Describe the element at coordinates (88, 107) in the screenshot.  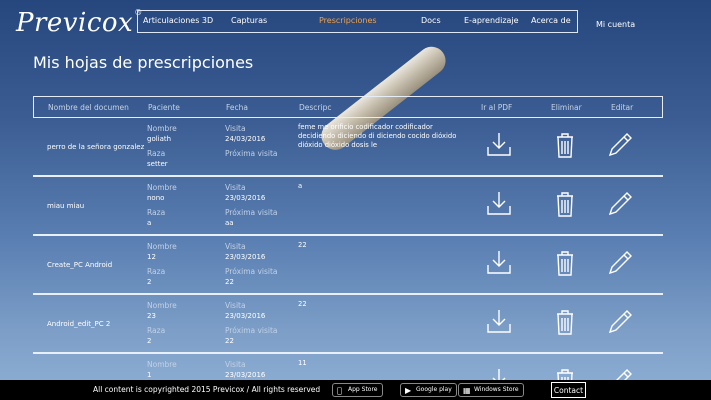
I see `col-nombre-documento: Nombre del documen` at that location.